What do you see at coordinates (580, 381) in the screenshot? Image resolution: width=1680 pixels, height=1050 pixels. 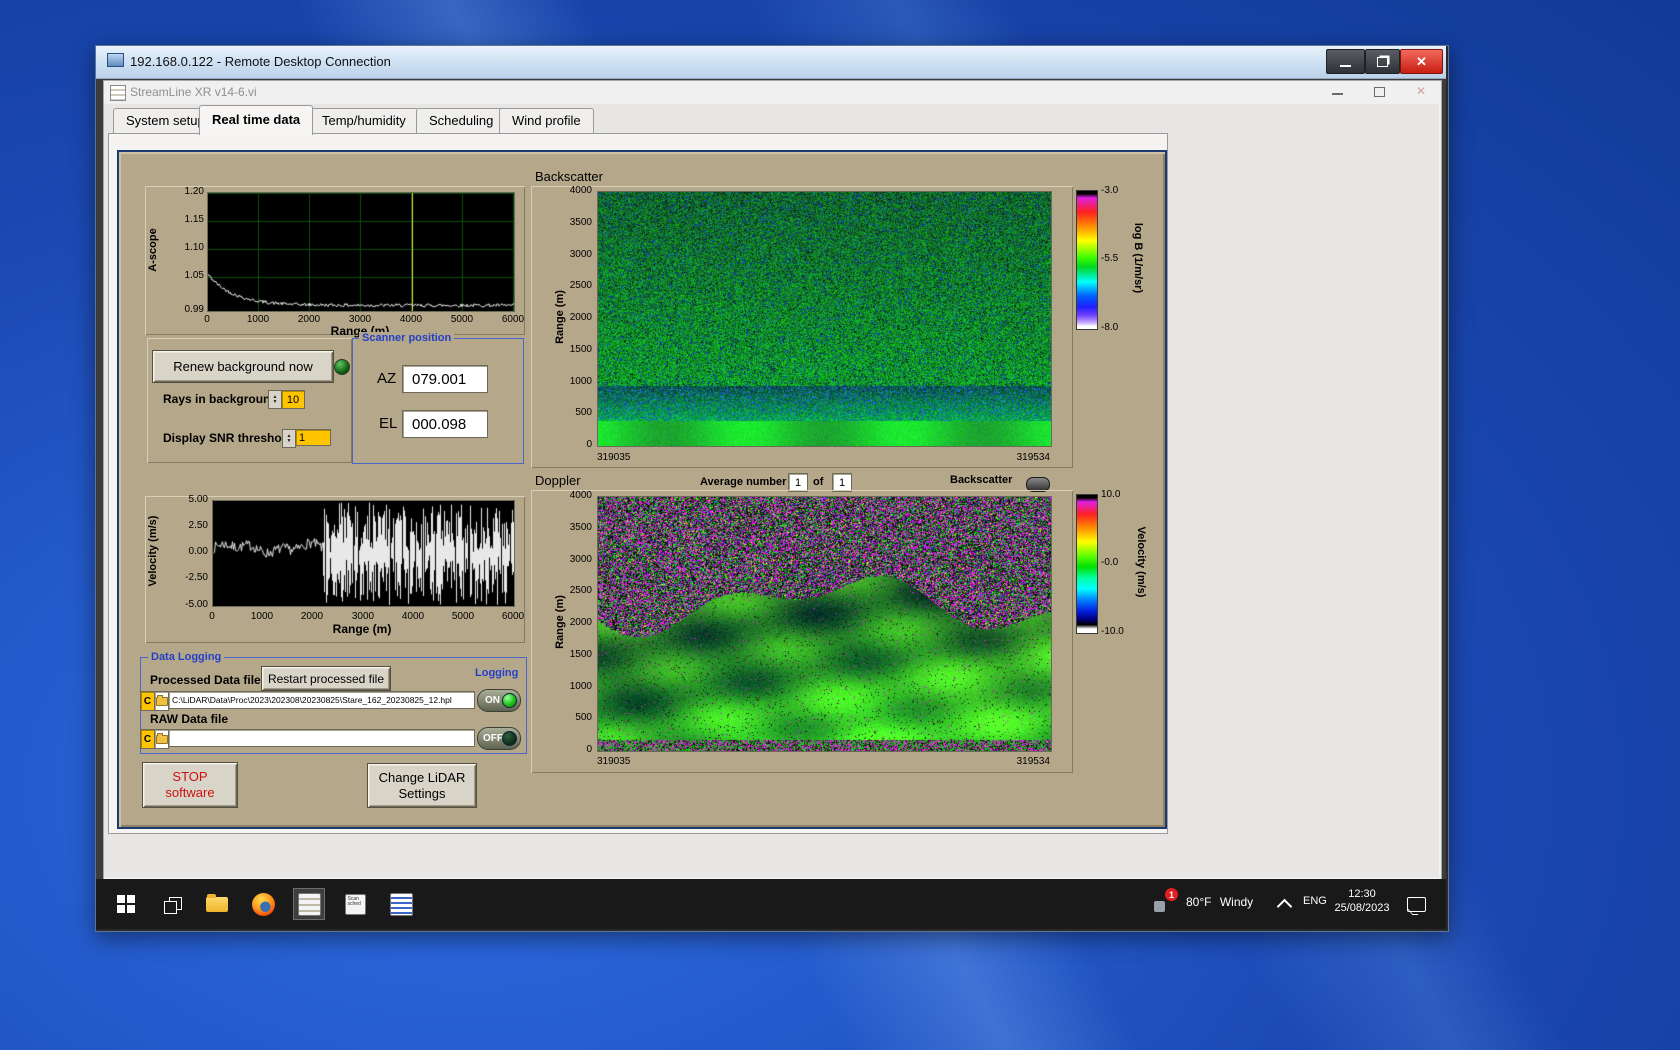 I see `y-tick: 1000` at bounding box center [580, 381].